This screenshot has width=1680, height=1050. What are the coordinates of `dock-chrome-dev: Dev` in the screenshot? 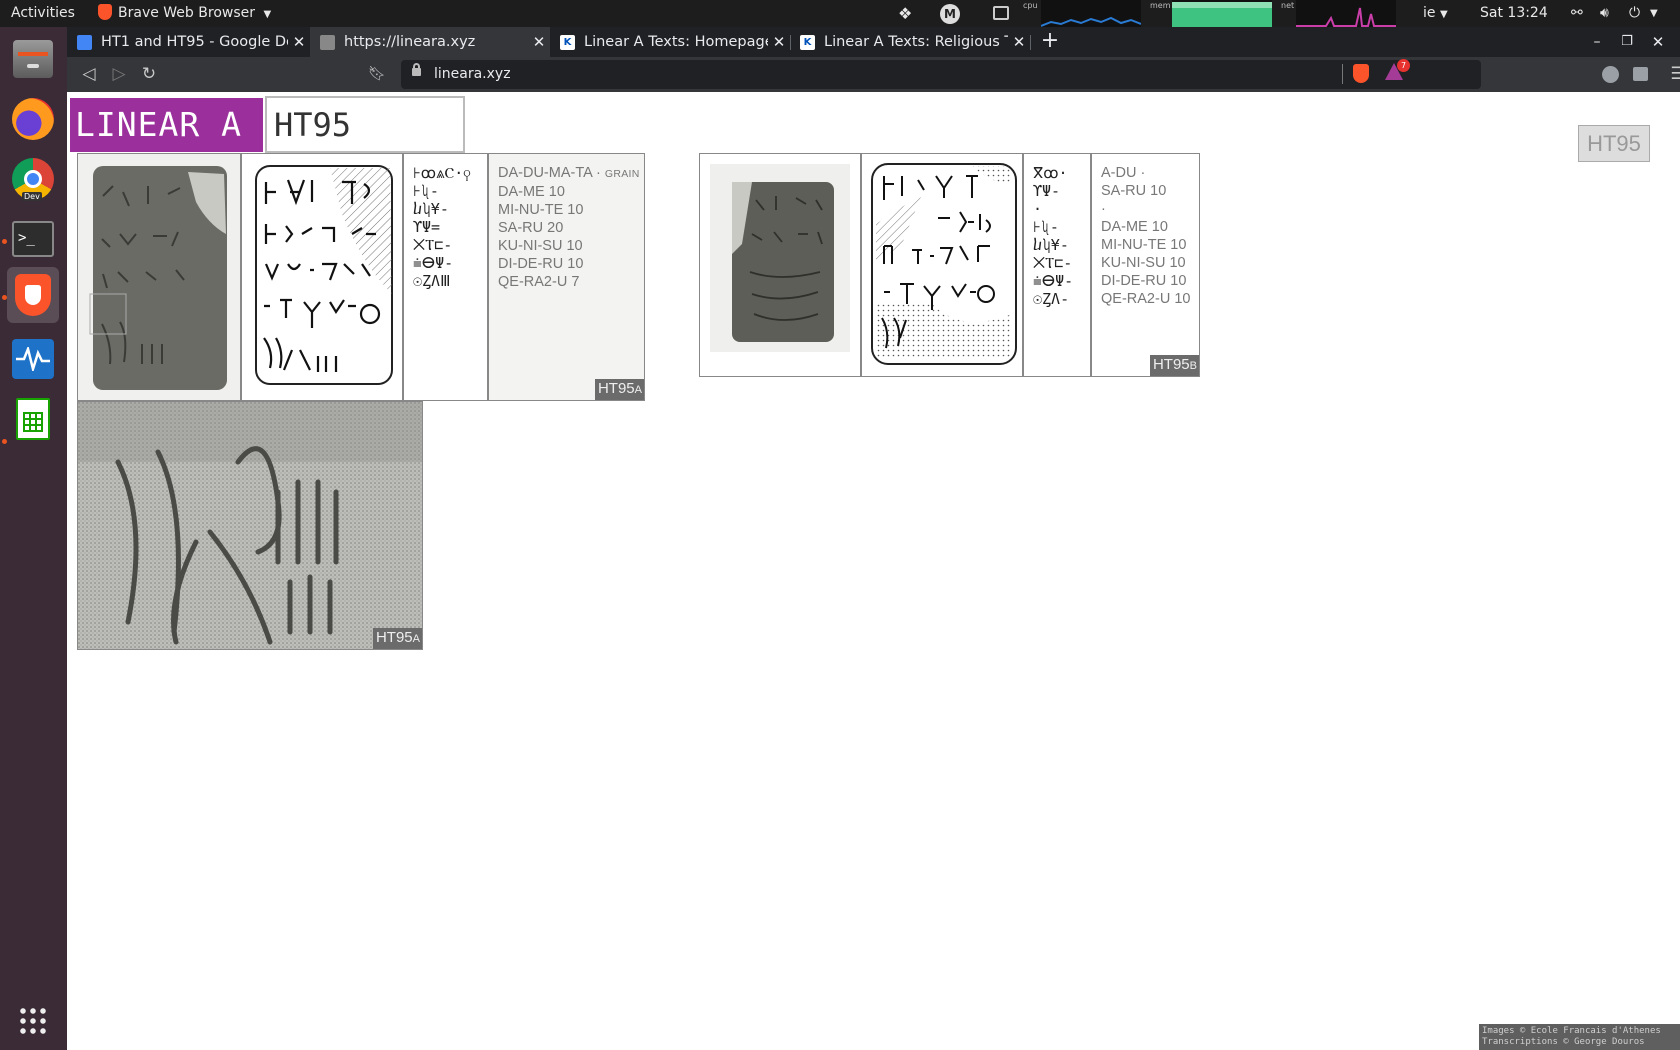 It's located at (33, 179).